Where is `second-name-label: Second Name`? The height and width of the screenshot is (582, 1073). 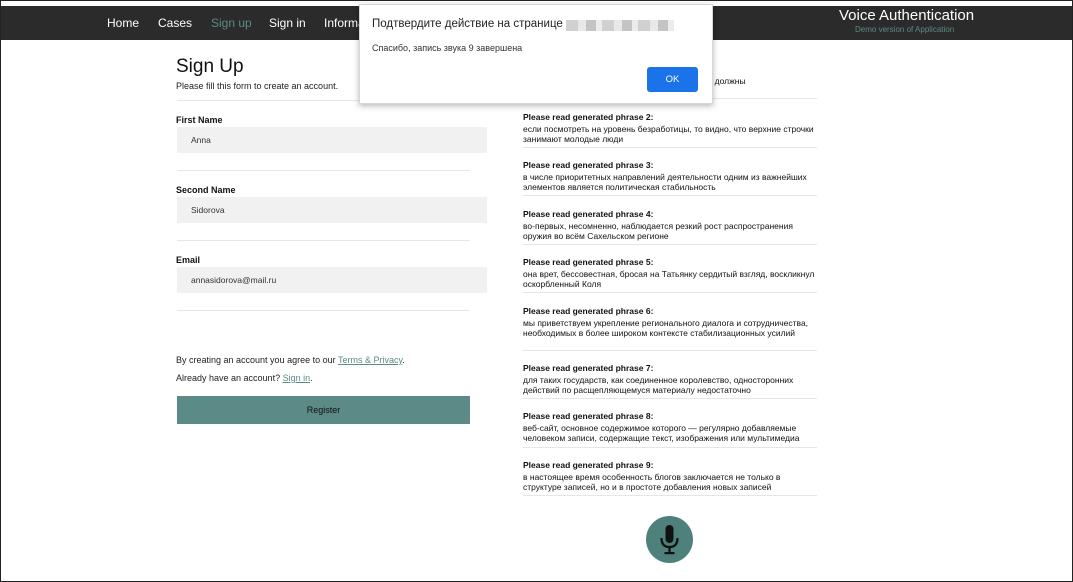
second-name-label: Second Name is located at coordinates (206, 190).